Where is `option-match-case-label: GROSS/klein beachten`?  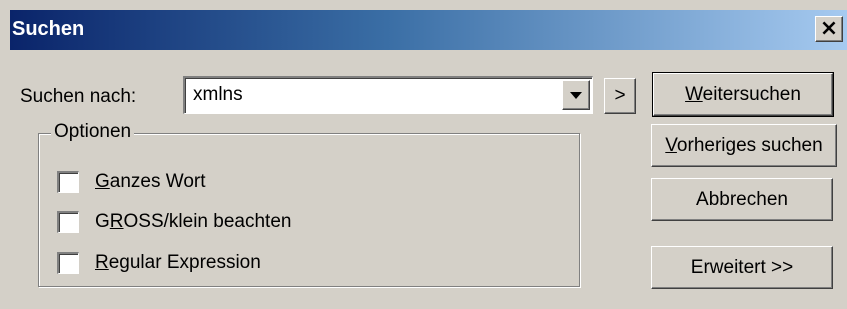 option-match-case-label: GROSS/klein beachten is located at coordinates (193, 221).